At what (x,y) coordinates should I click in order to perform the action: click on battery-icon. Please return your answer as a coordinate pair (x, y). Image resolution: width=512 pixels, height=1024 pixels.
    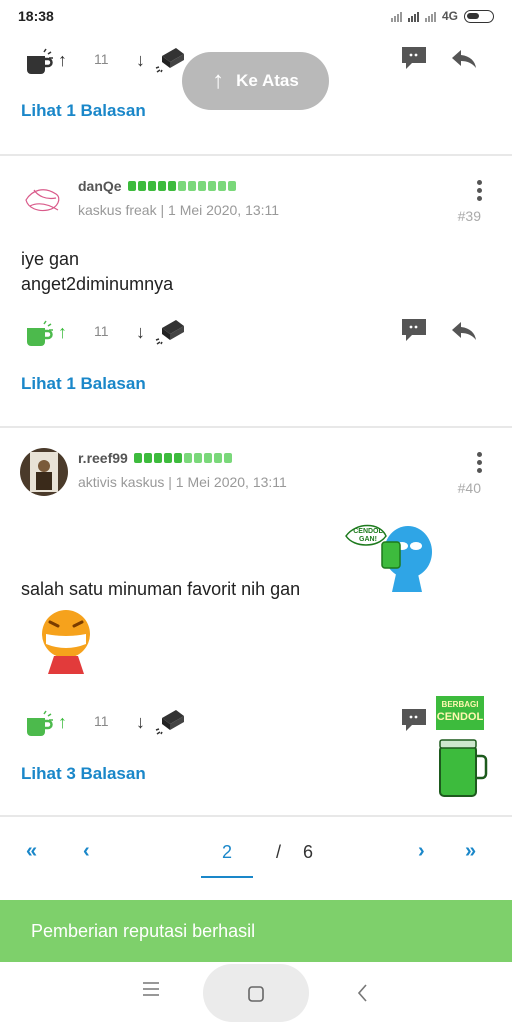
    Looking at the image, I should click on (479, 16).